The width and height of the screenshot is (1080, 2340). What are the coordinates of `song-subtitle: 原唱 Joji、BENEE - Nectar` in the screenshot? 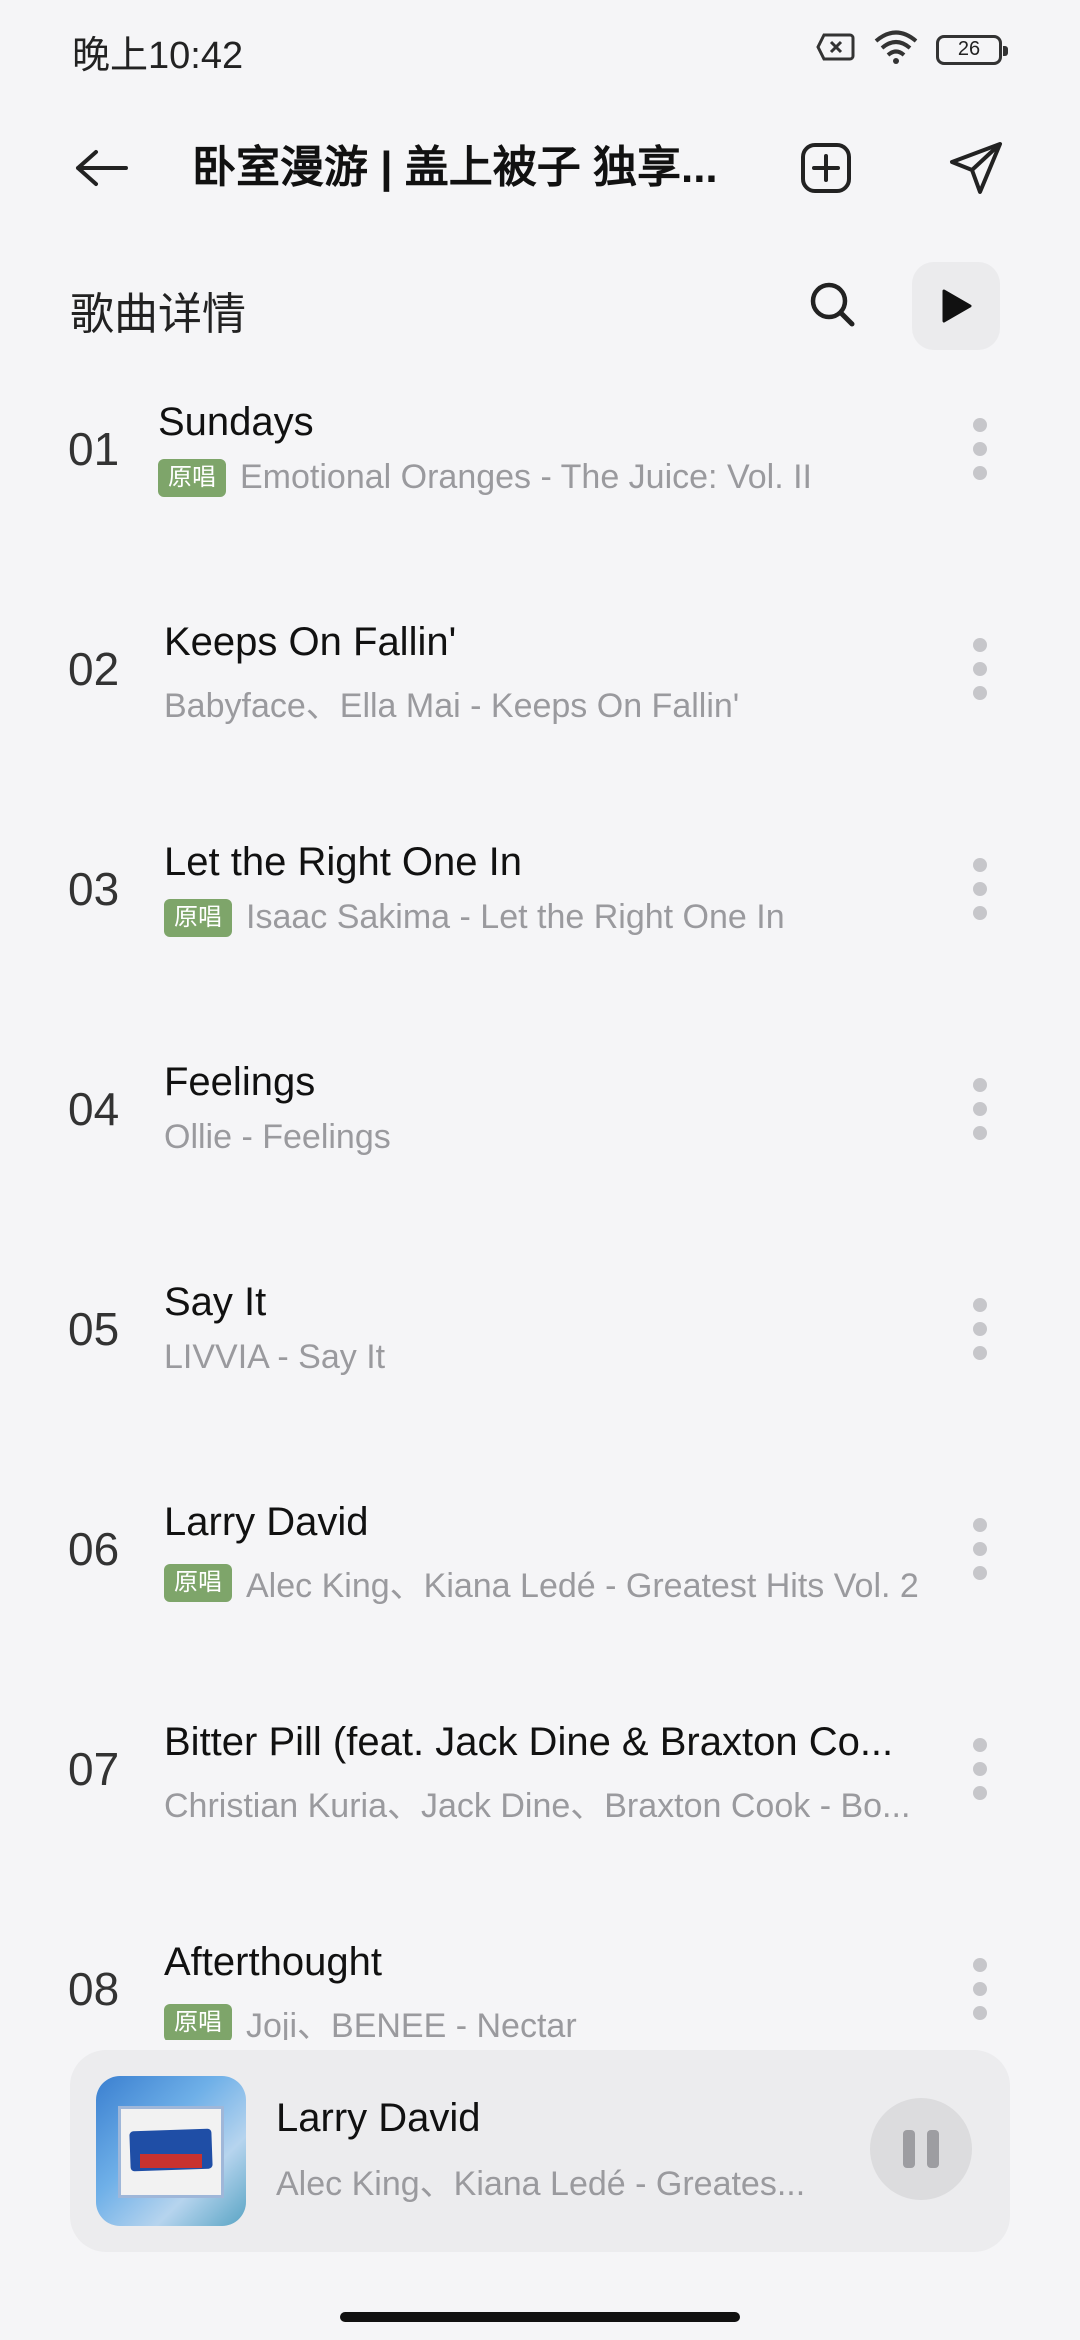 It's located at (559, 2019).